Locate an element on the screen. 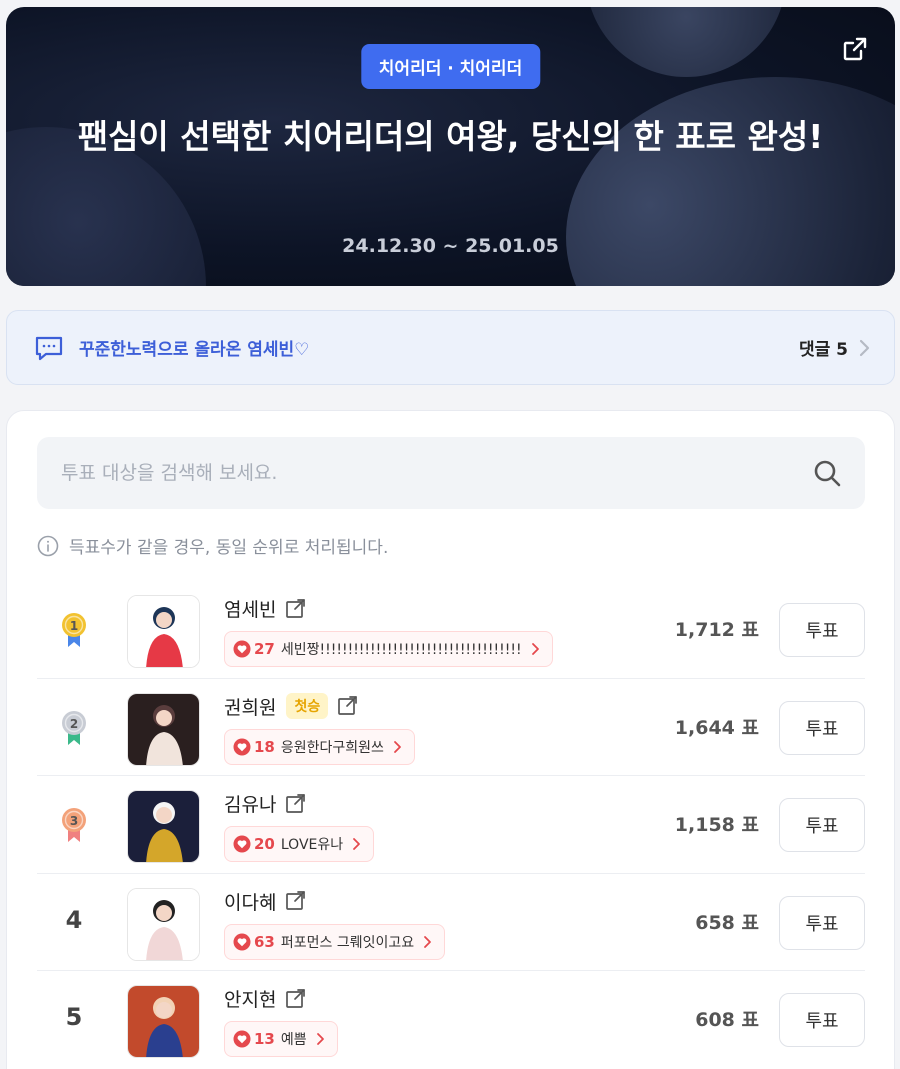 The height and width of the screenshot is (1069, 900). search-icon is located at coordinates (827, 473).